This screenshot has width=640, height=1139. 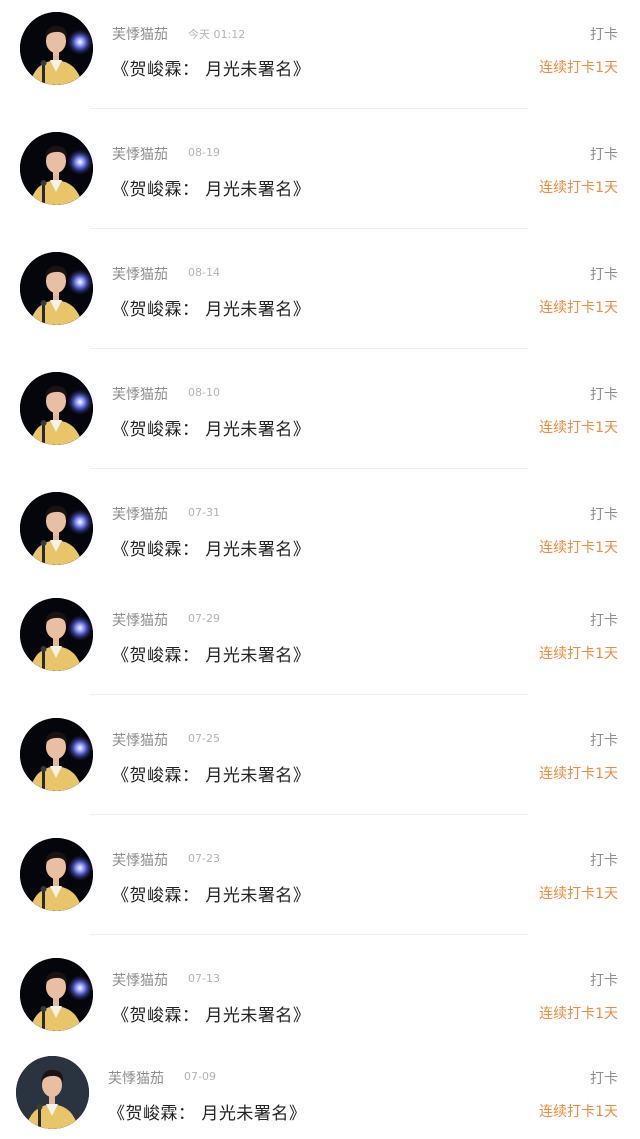 What do you see at coordinates (204, 392) in the screenshot?
I see `post-date: 08-10` at bounding box center [204, 392].